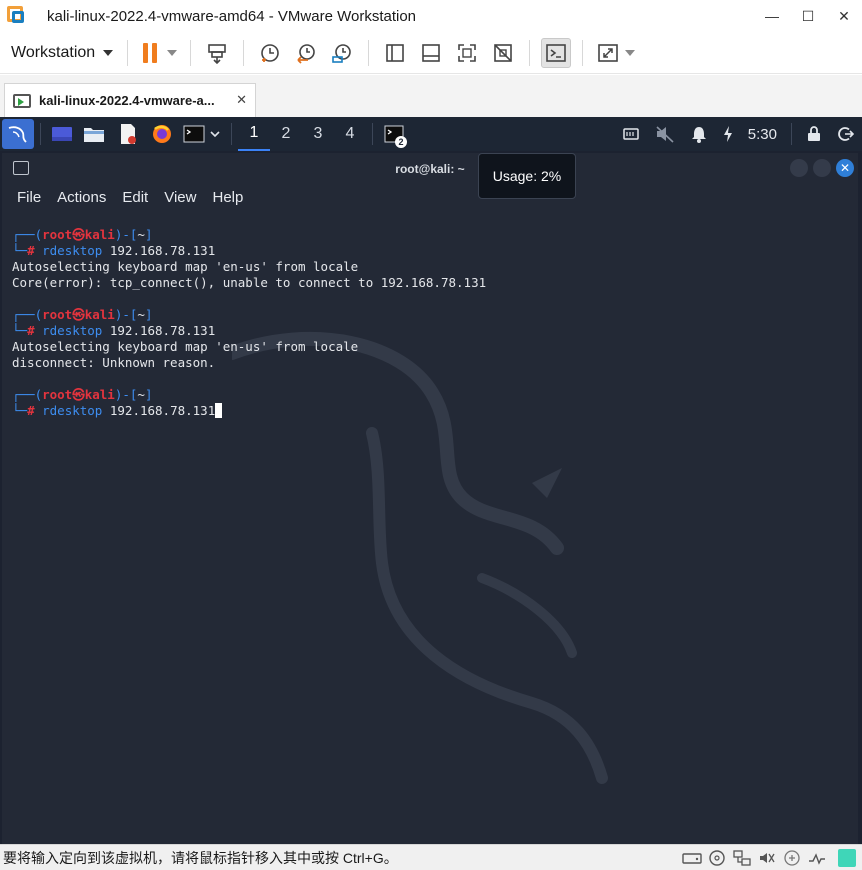 The image size is (862, 870). Describe the element at coordinates (128, 134) in the screenshot. I see `text-editor-launcher` at that location.